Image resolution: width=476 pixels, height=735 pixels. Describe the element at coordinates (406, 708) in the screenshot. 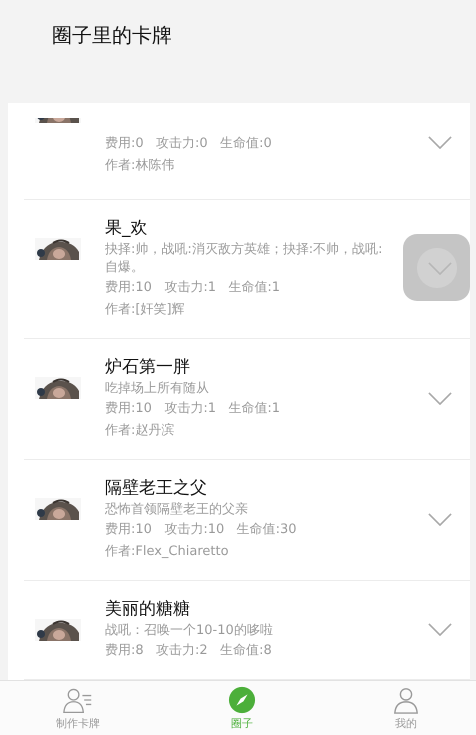

I see `tab: 我的` at that location.